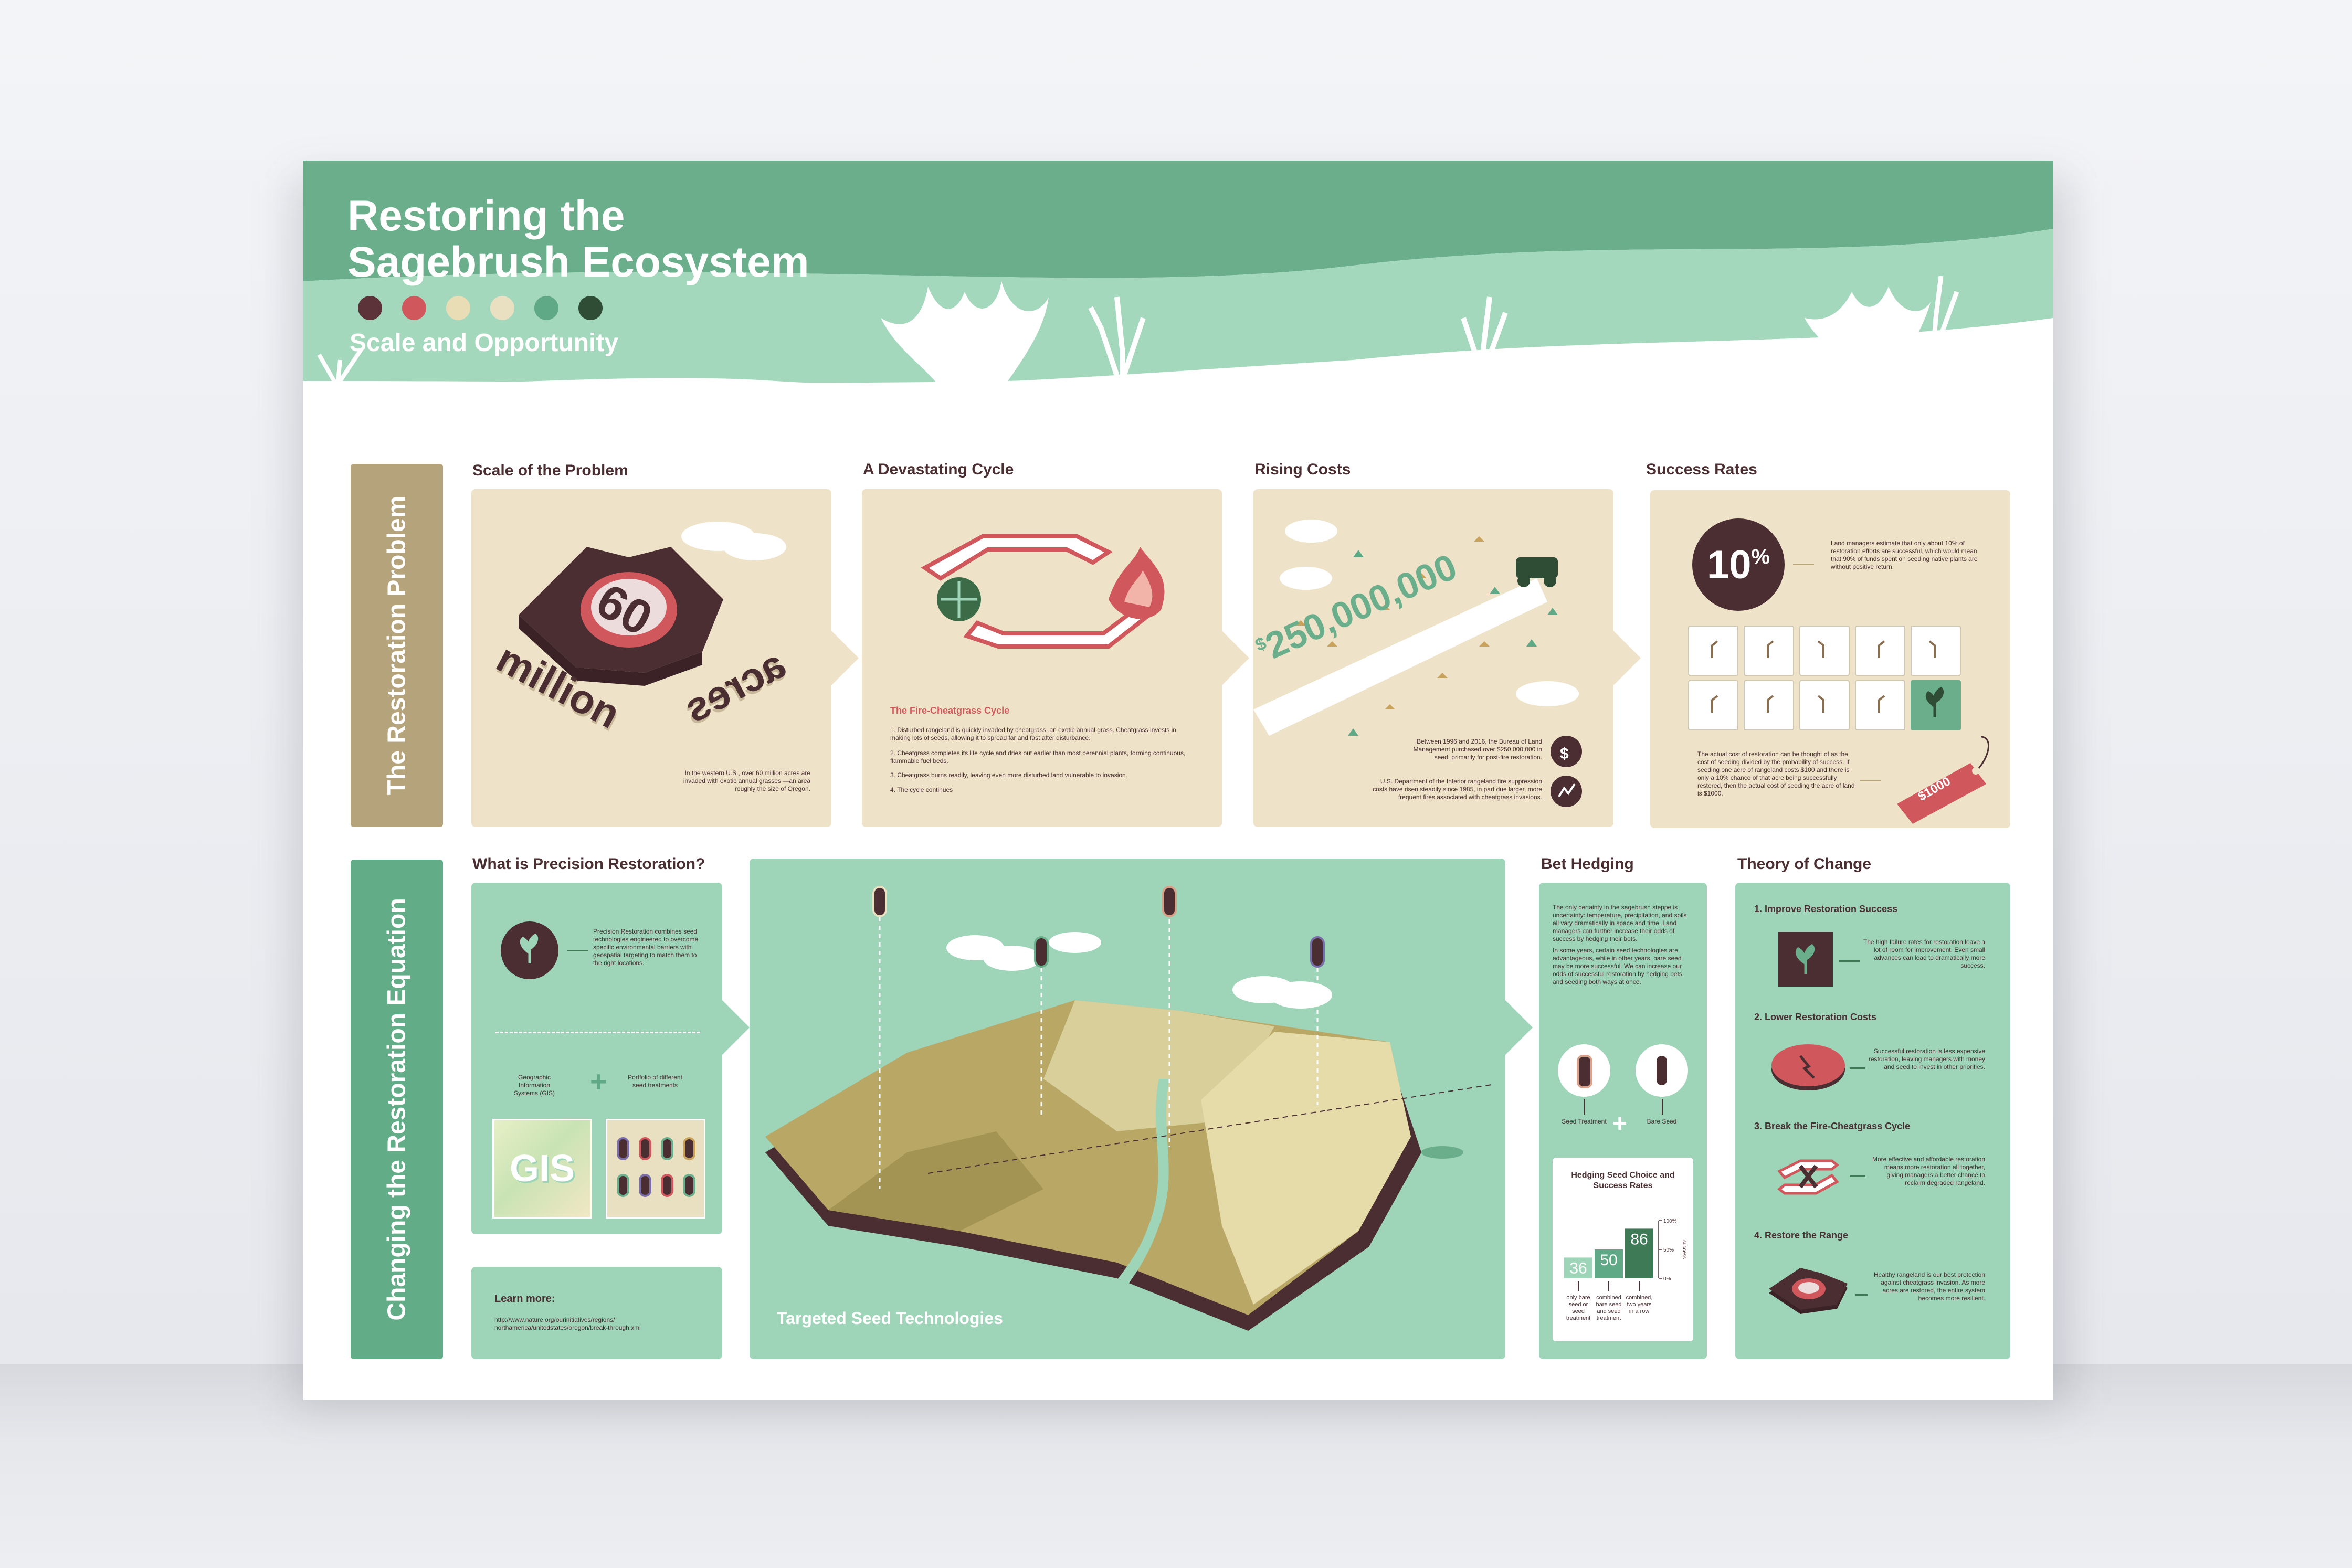 The width and height of the screenshot is (2352, 1568). I want to click on panel-map: Targeted Seed Technologies, so click(1128, 1109).